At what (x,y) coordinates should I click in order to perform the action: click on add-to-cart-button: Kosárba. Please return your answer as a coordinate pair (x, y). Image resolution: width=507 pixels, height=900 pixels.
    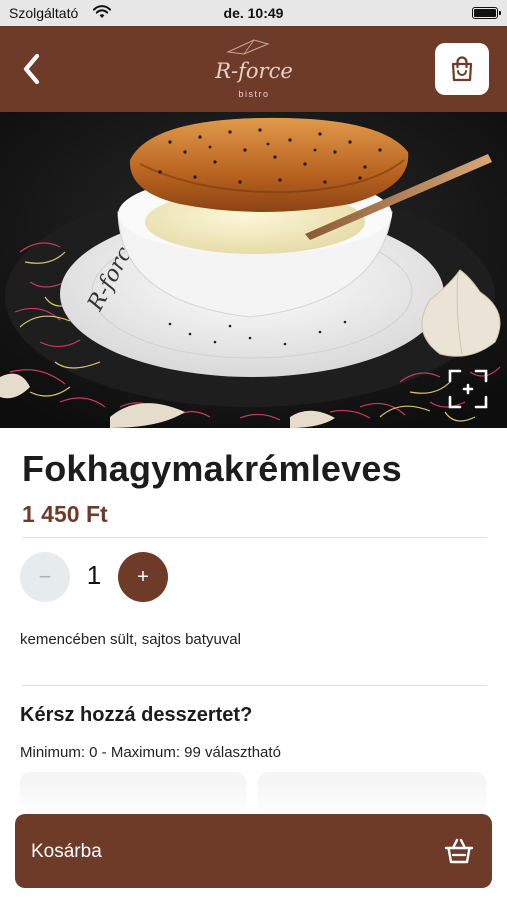
    Looking at the image, I should click on (253, 851).